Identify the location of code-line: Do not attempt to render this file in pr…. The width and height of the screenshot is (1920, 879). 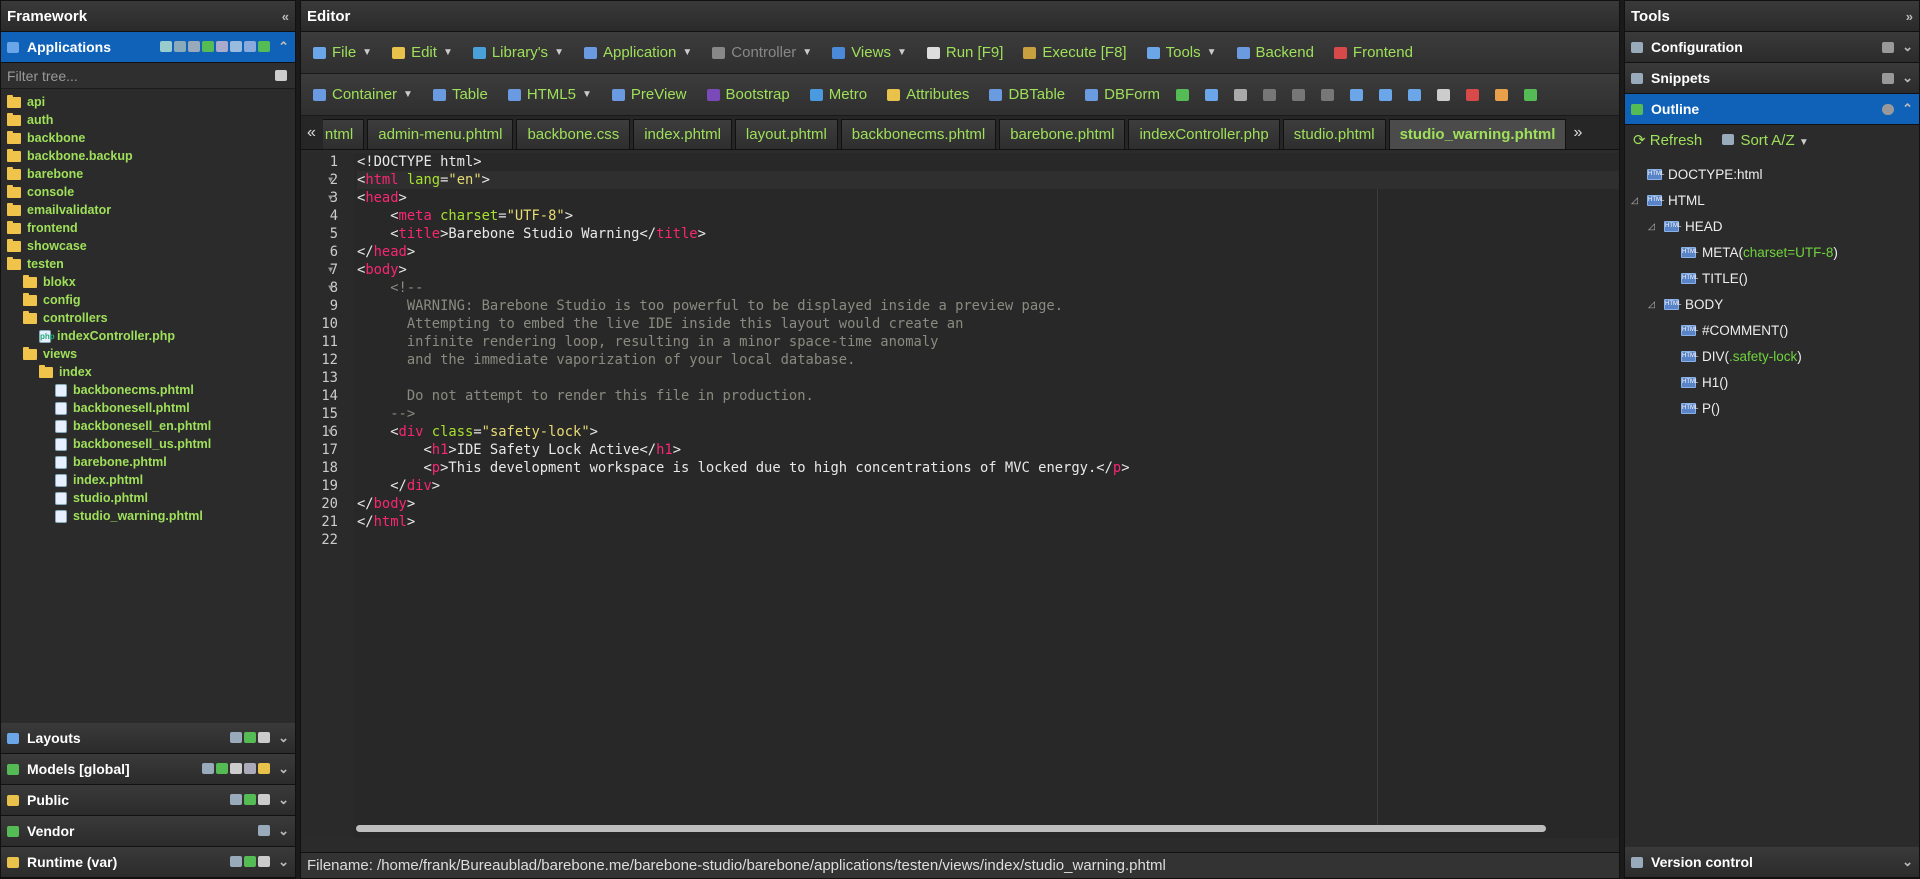
(988, 396).